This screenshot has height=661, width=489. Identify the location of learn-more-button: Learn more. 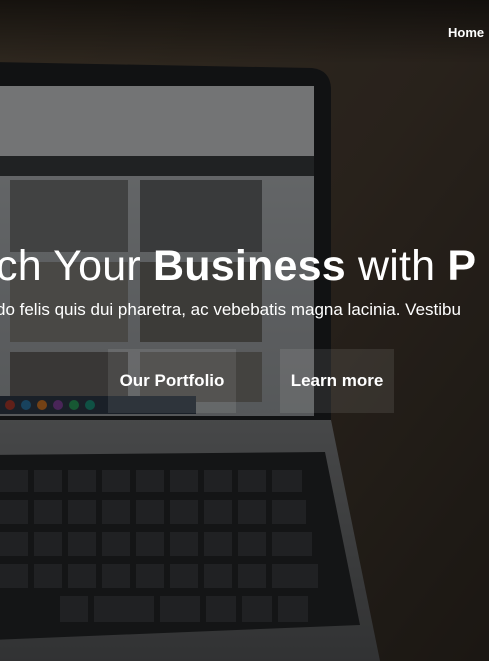
(337, 381).